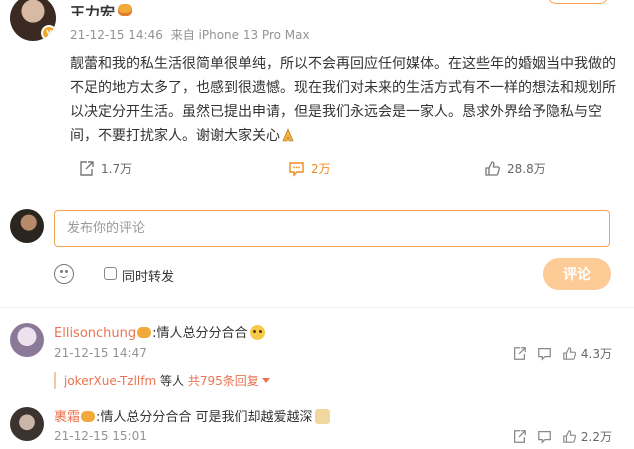 Image resolution: width=634 pixels, height=449 pixels. What do you see at coordinates (67, 417) in the screenshot?
I see `commenter-name: 裹霜` at bounding box center [67, 417].